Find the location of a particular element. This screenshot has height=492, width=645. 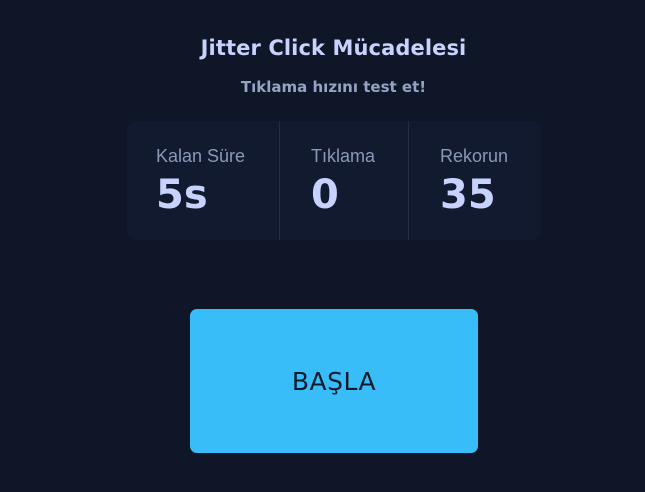

stat-record: Rekorun 35 is located at coordinates (474, 180).